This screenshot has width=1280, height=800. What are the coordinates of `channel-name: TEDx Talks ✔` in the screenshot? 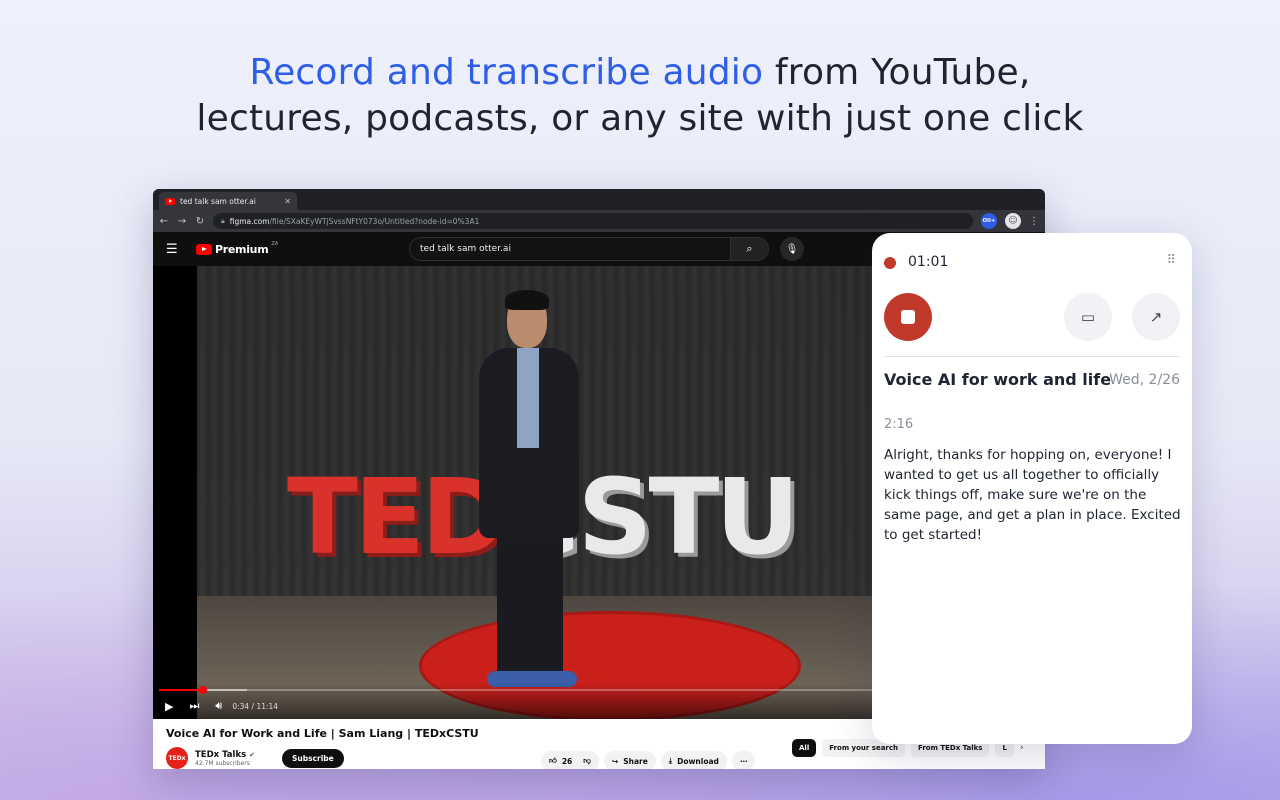 It's located at (225, 755).